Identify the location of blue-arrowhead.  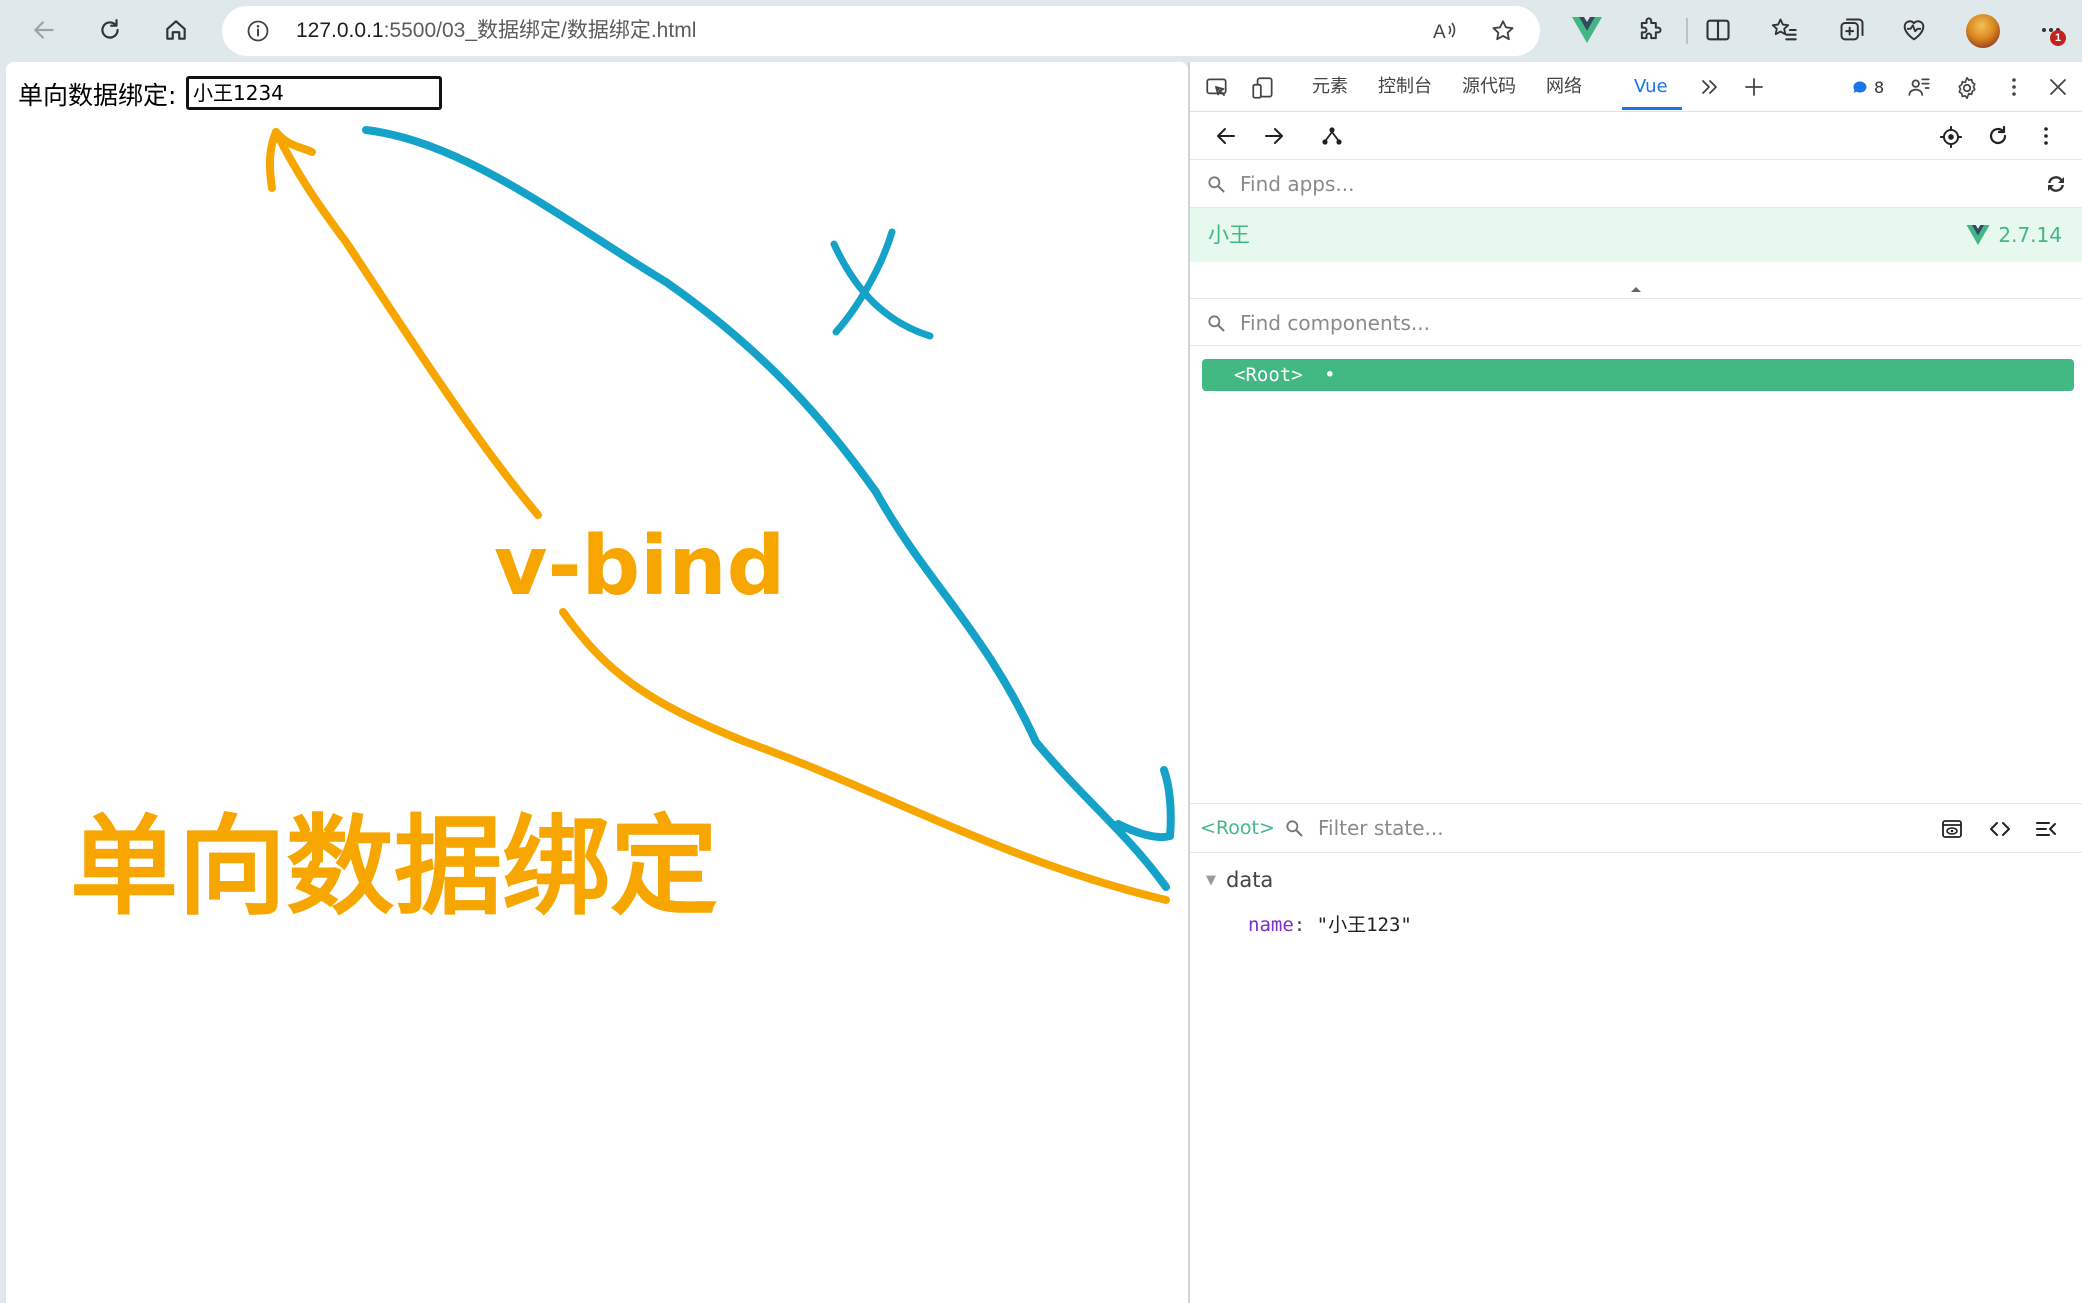
(1144, 803).